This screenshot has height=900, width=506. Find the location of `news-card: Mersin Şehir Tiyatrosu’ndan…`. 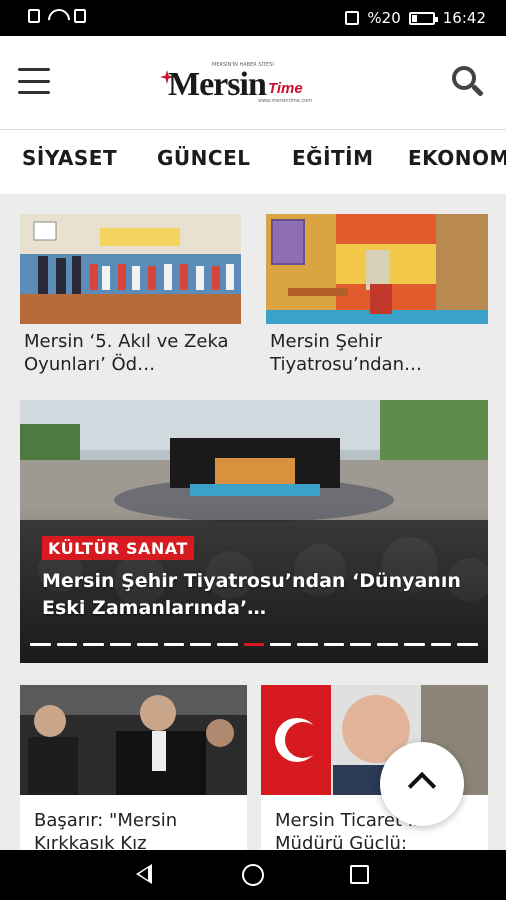

news-card: Mersin Şehir Tiyatrosu’ndan… is located at coordinates (377, 299).